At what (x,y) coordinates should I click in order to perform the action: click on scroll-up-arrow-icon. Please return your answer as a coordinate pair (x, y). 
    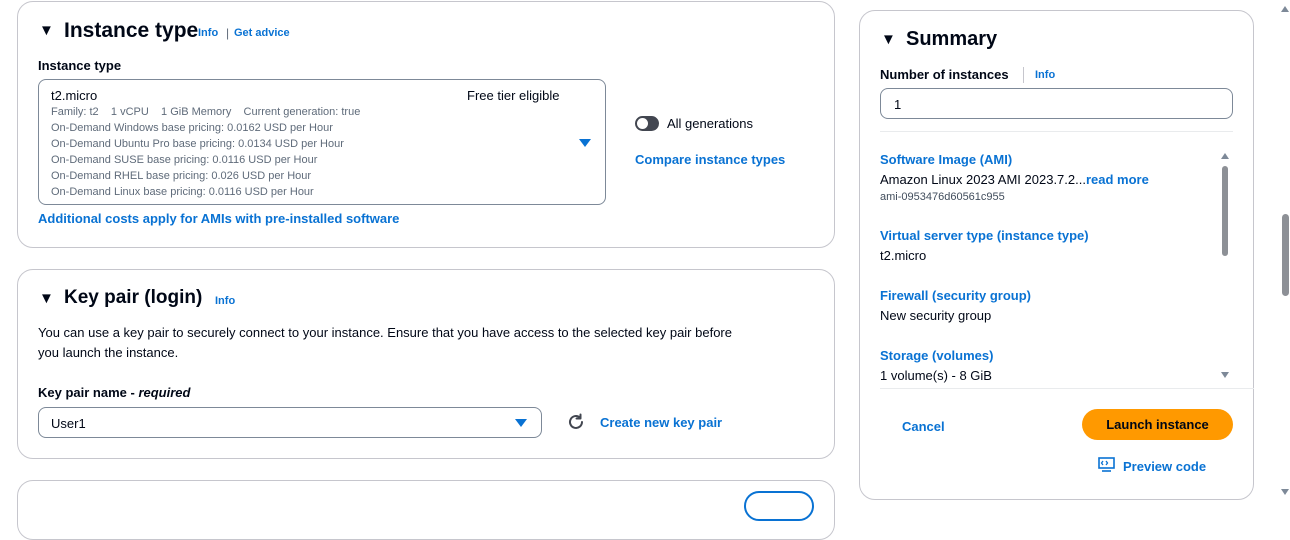
    Looking at the image, I should click on (1225, 156).